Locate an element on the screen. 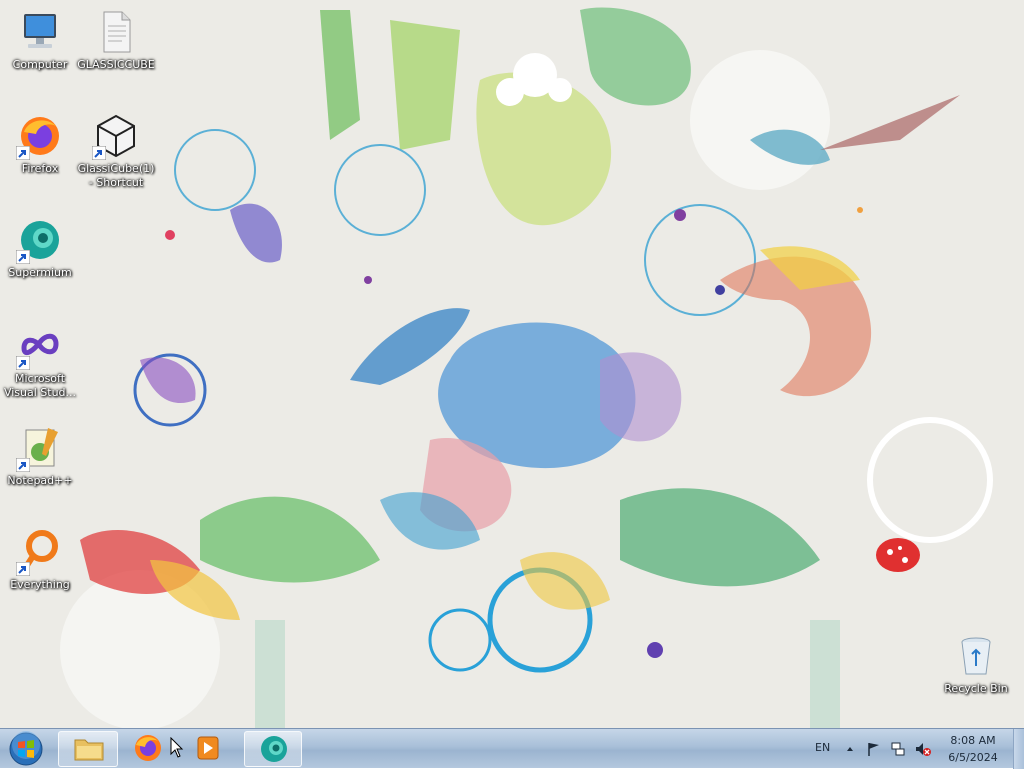 This screenshot has height=771, width=1024. desktop-icon-supermium: Supermium is located at coordinates (40, 248).